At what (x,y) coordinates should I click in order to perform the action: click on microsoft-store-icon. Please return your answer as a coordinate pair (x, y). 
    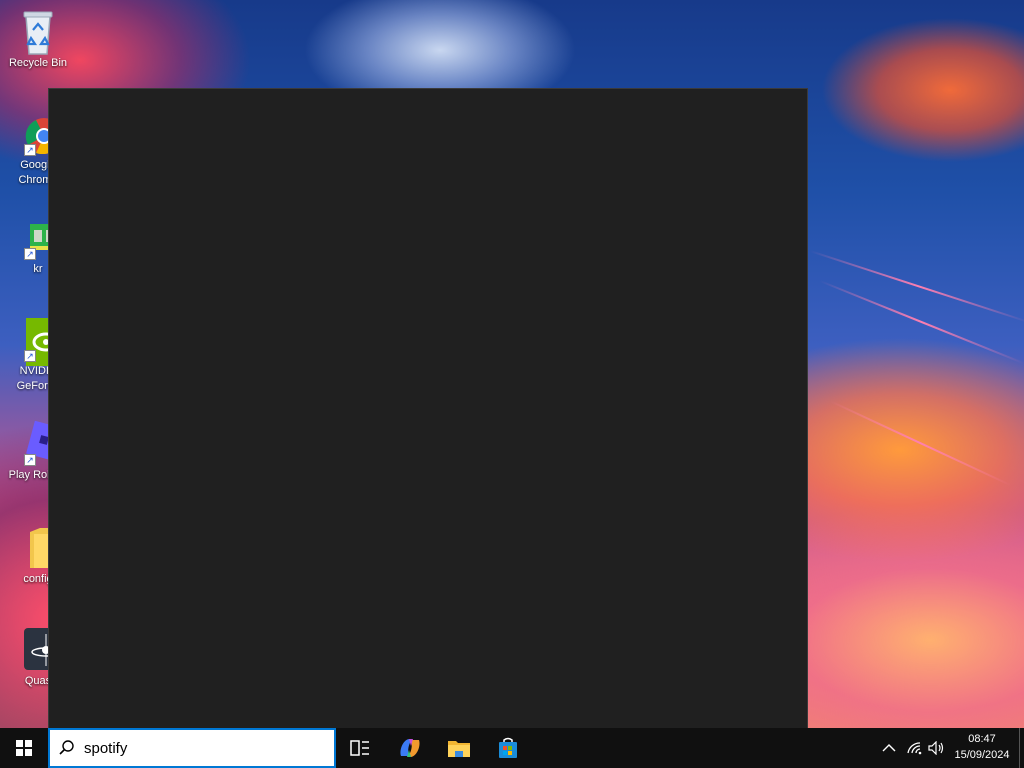
    Looking at the image, I should click on (508, 747).